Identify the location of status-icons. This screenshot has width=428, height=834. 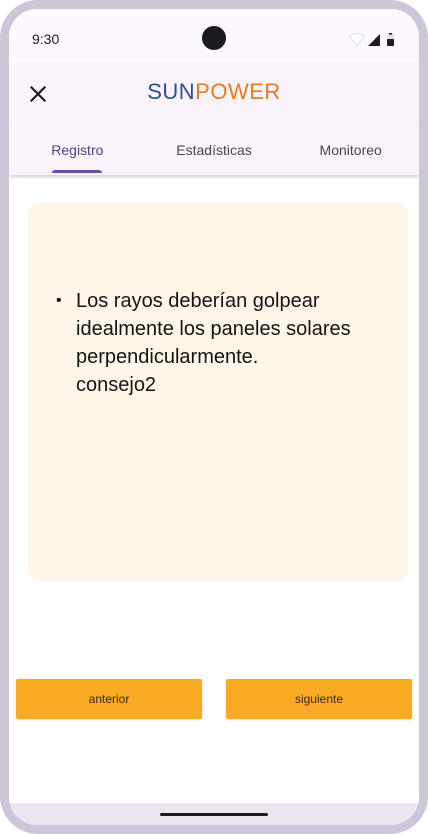
(373, 40).